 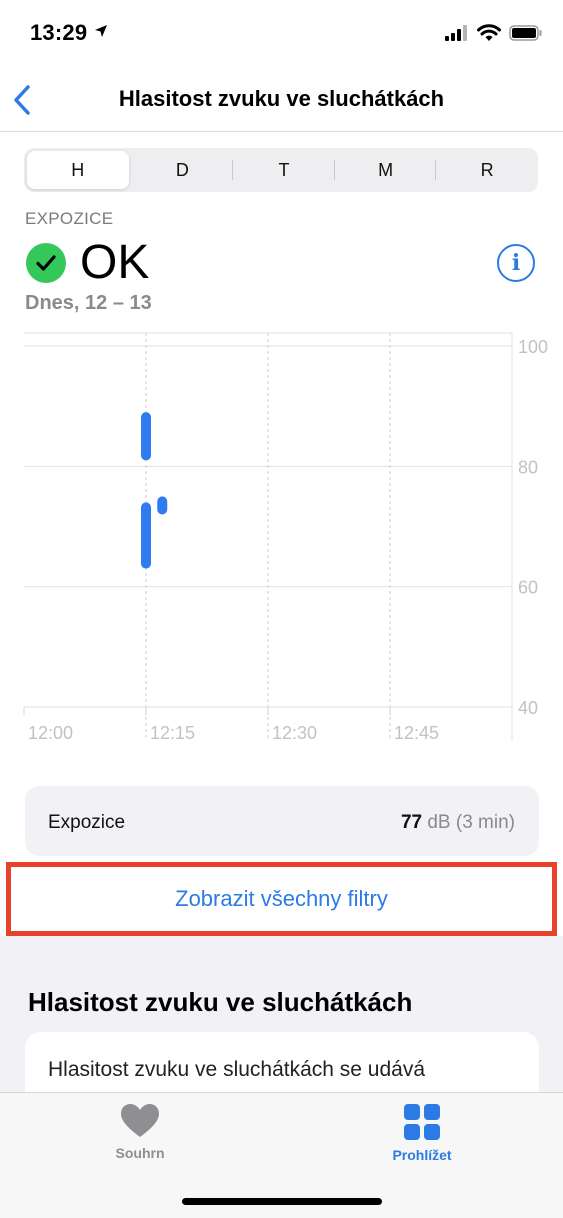 I want to click on segment-d: D, so click(x=183, y=170).